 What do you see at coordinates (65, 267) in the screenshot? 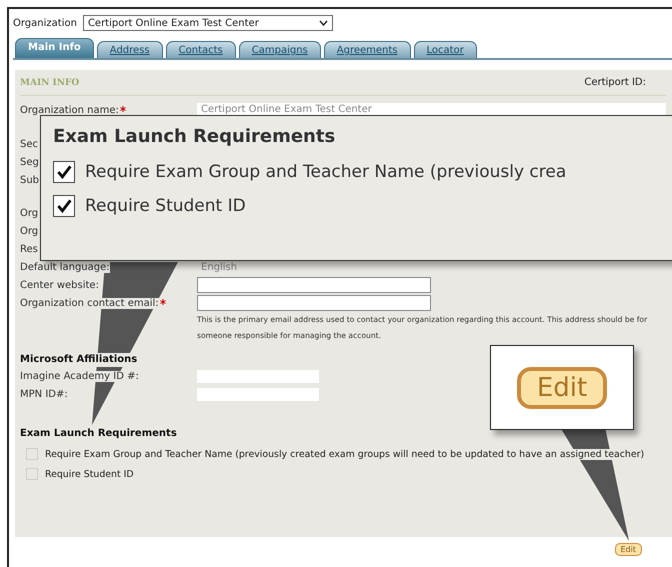
I see `field-label: Default language:` at bounding box center [65, 267].